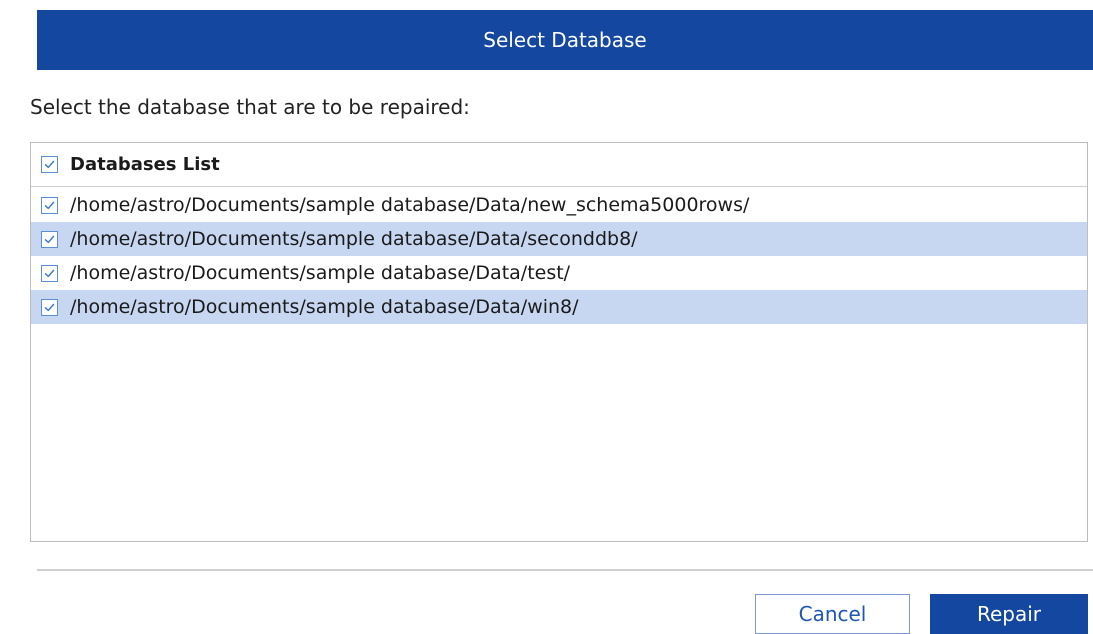 This screenshot has height=634, width=1093. I want to click on header-divider, so click(559, 186).